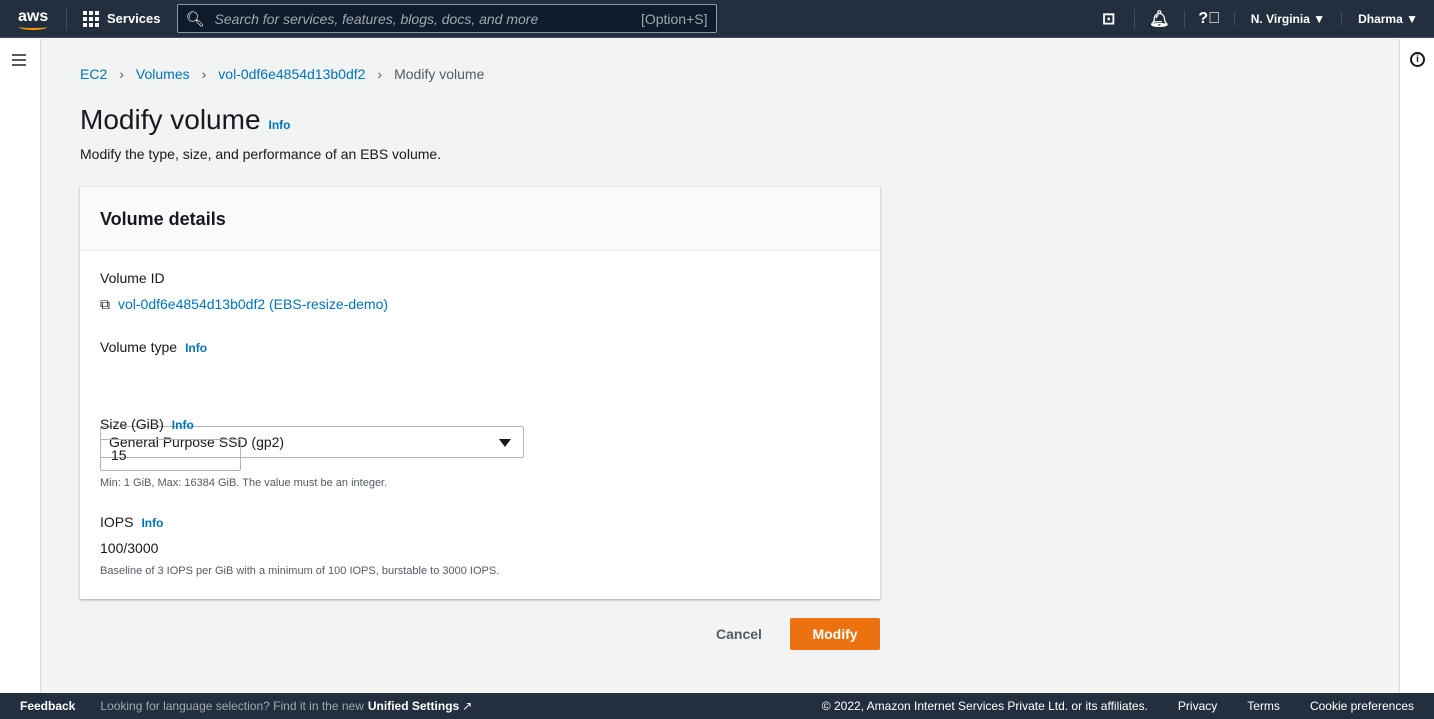 This screenshot has width=1434, height=719. Describe the element at coordinates (674, 18) in the screenshot. I see `search-shortcut: [Option+S]` at that location.